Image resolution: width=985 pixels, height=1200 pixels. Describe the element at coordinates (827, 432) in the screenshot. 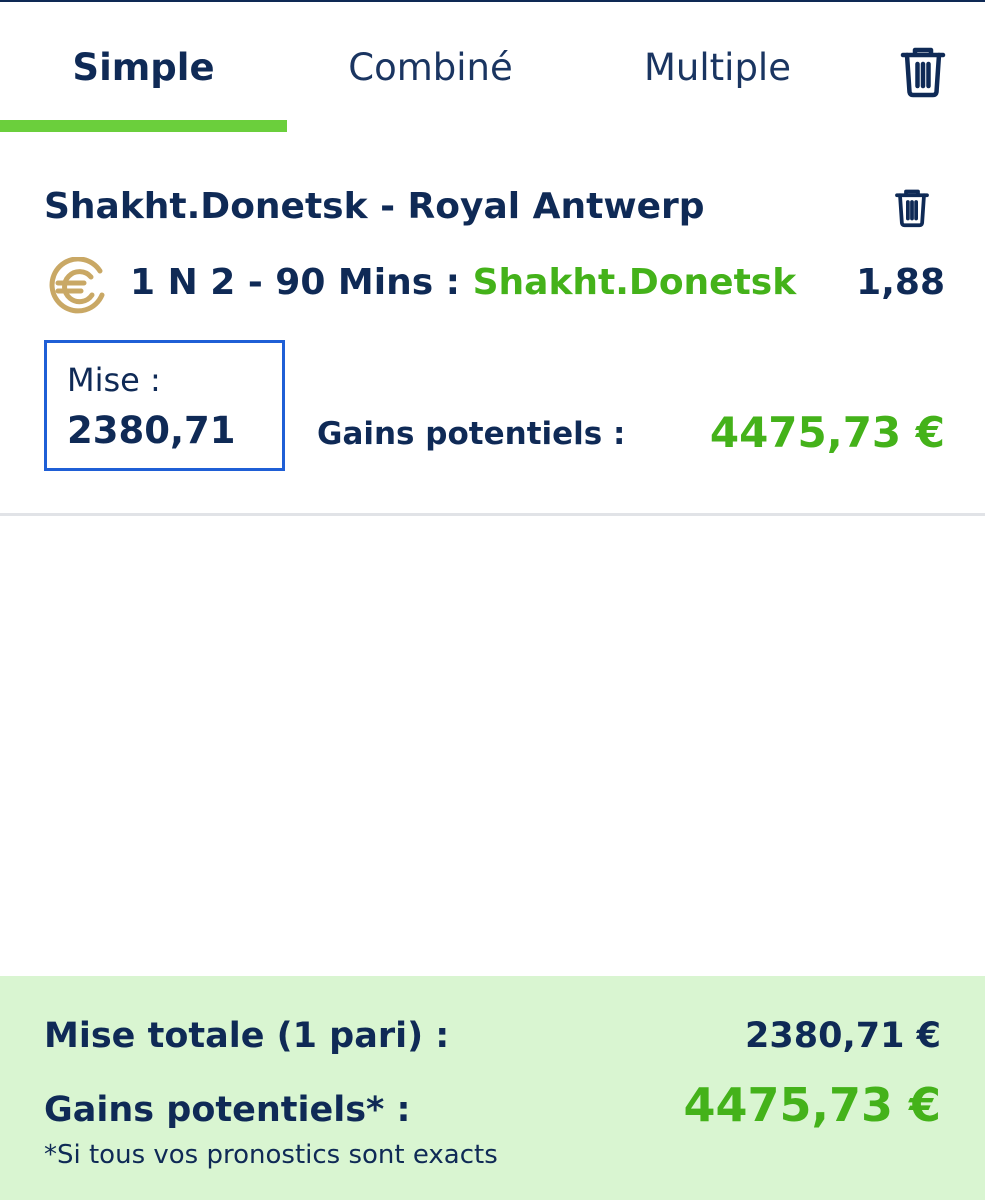

I see `potential-gains-value: 4475,73 €` at that location.